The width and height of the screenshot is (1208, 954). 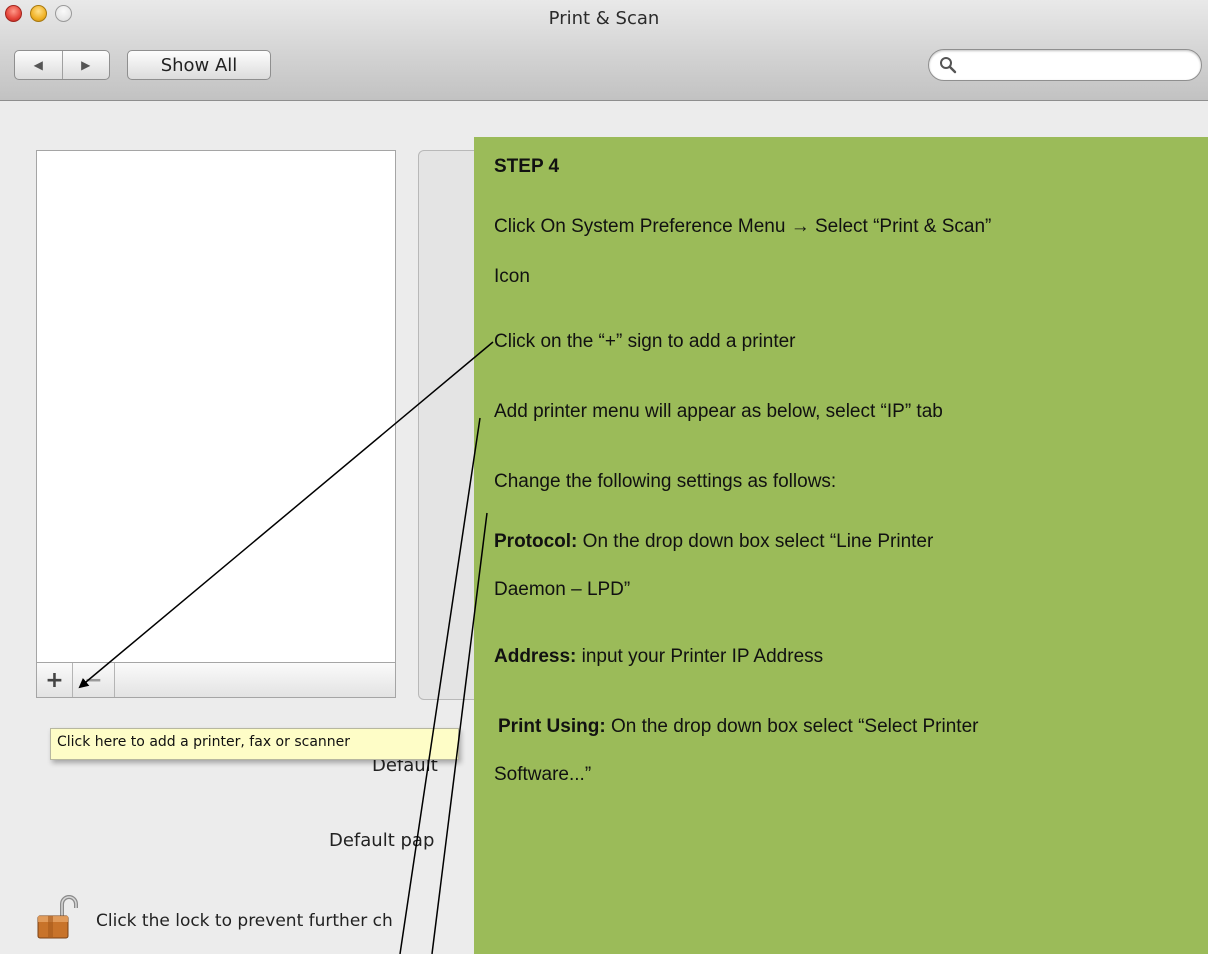 I want to click on window-title: Print & Scan, so click(x=604, y=18).